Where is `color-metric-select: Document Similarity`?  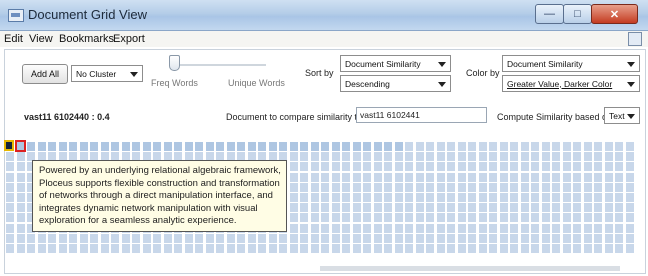 color-metric-select: Document Similarity is located at coordinates (571, 63).